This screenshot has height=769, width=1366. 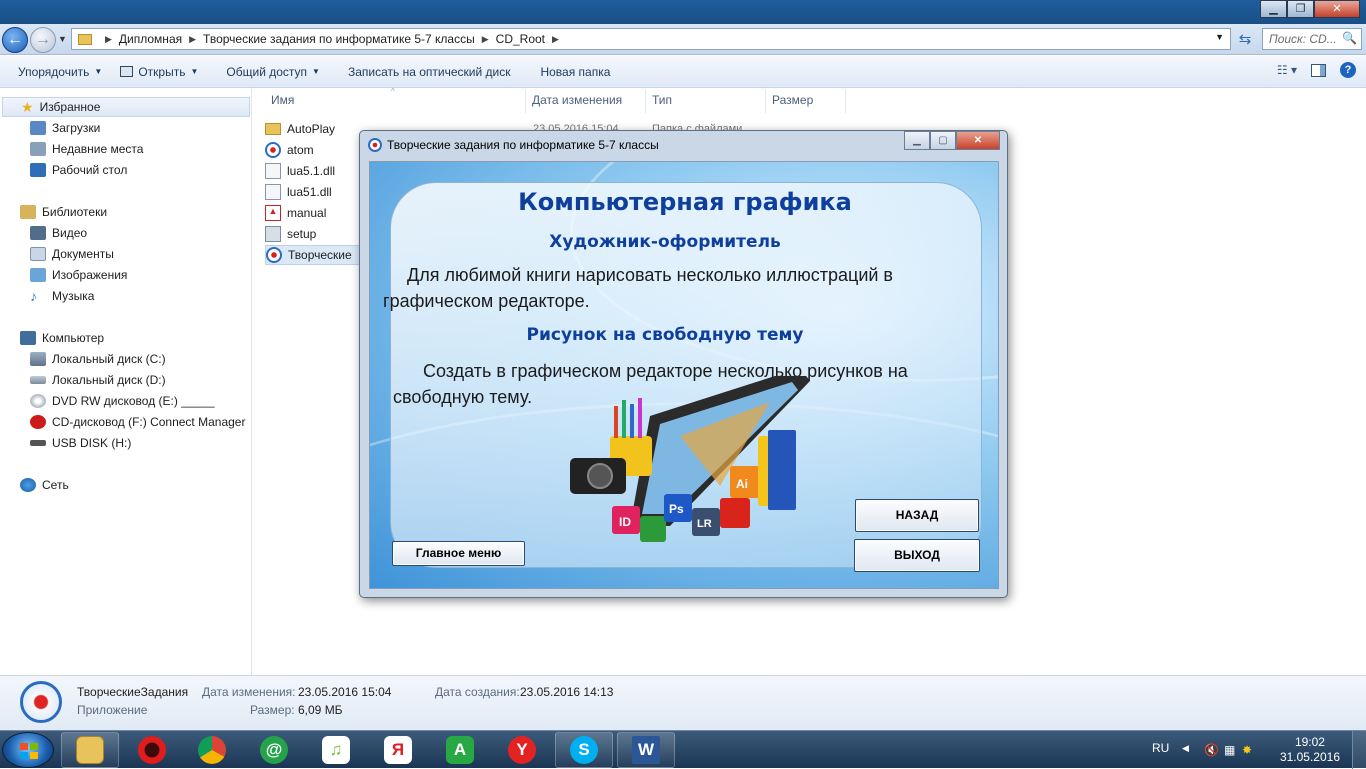 What do you see at coordinates (312, 255) in the screenshot?
I see `list-item-selected: Творческие` at bounding box center [312, 255].